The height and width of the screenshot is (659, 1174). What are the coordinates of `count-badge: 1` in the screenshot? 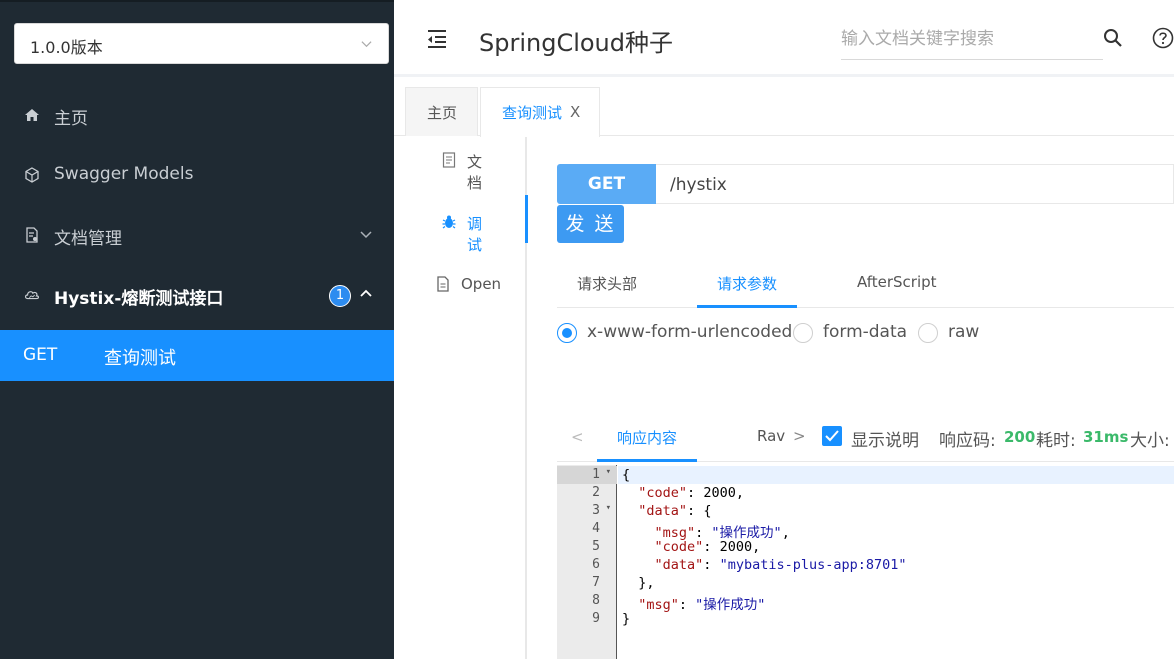 It's located at (340, 296).